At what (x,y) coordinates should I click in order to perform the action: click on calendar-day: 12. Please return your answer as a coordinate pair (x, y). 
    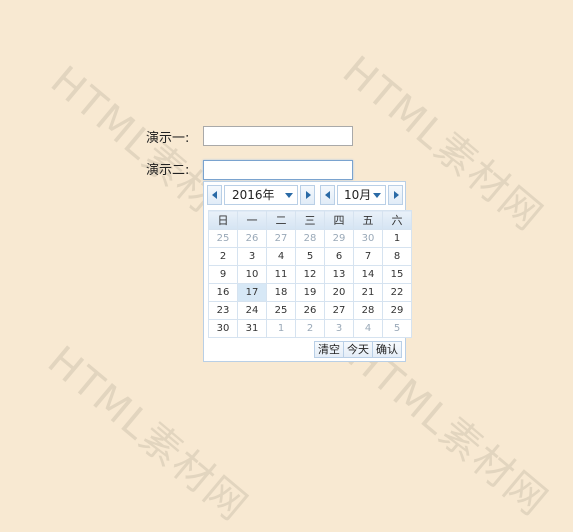
    Looking at the image, I should click on (310, 274).